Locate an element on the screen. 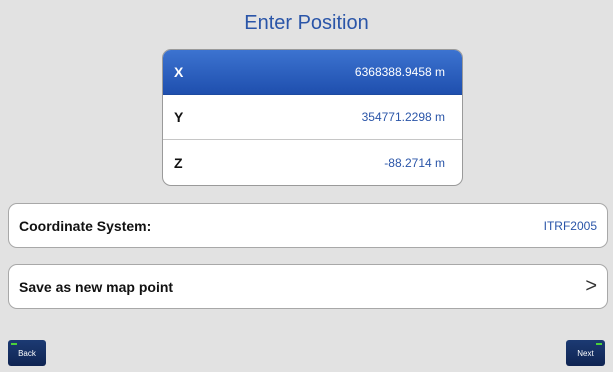 Image resolution: width=613 pixels, height=372 pixels. coordinate-value: 6368388.9458 m is located at coordinates (399, 72).